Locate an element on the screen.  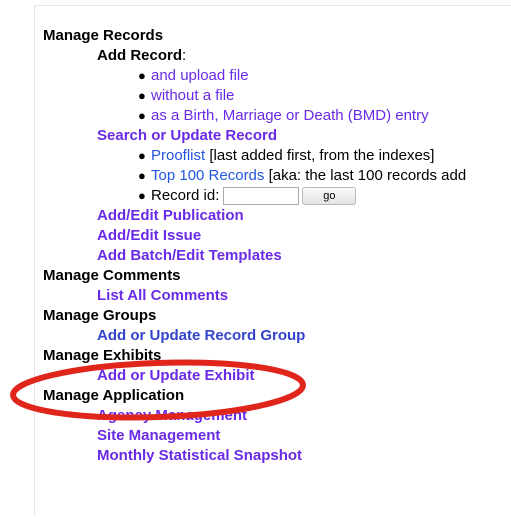
list-item: ● without a file is located at coordinates (277, 96).